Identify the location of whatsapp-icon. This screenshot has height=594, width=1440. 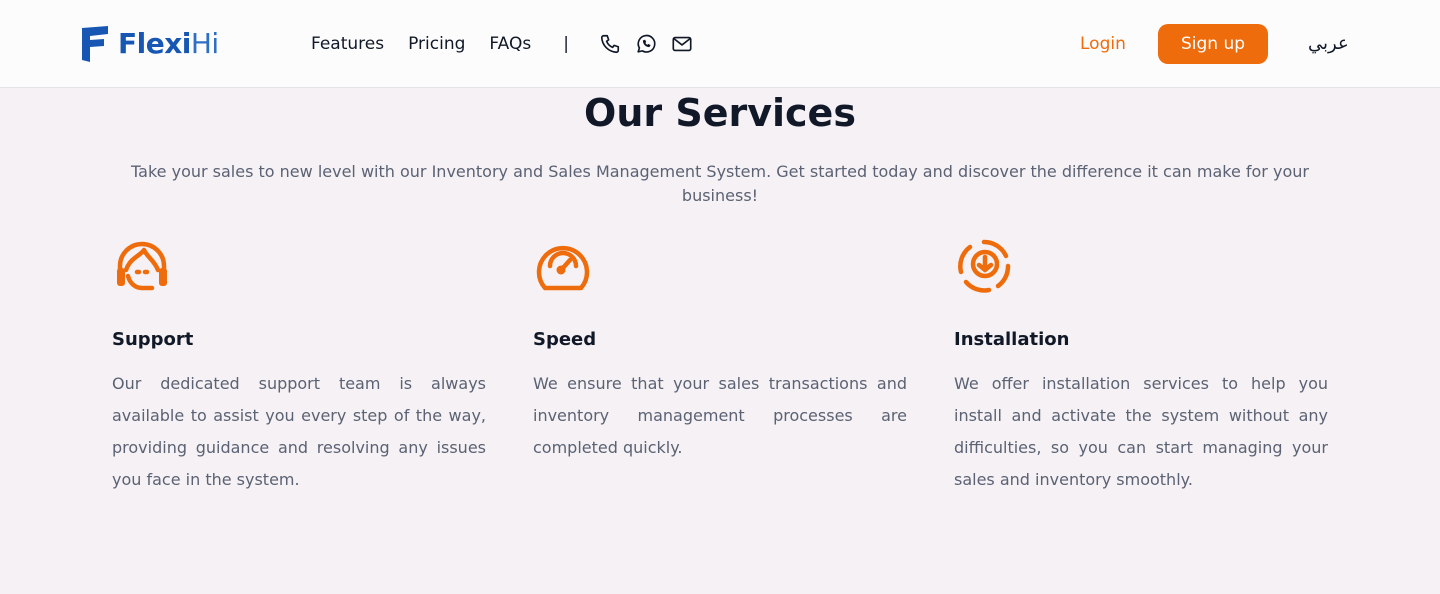
(646, 44).